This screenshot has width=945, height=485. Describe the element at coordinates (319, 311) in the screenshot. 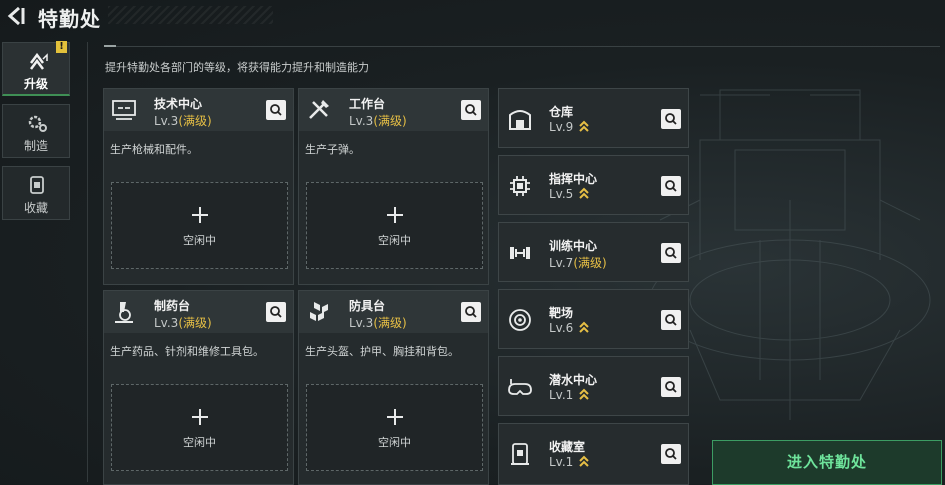

I see `armor-blocks-icon` at that location.